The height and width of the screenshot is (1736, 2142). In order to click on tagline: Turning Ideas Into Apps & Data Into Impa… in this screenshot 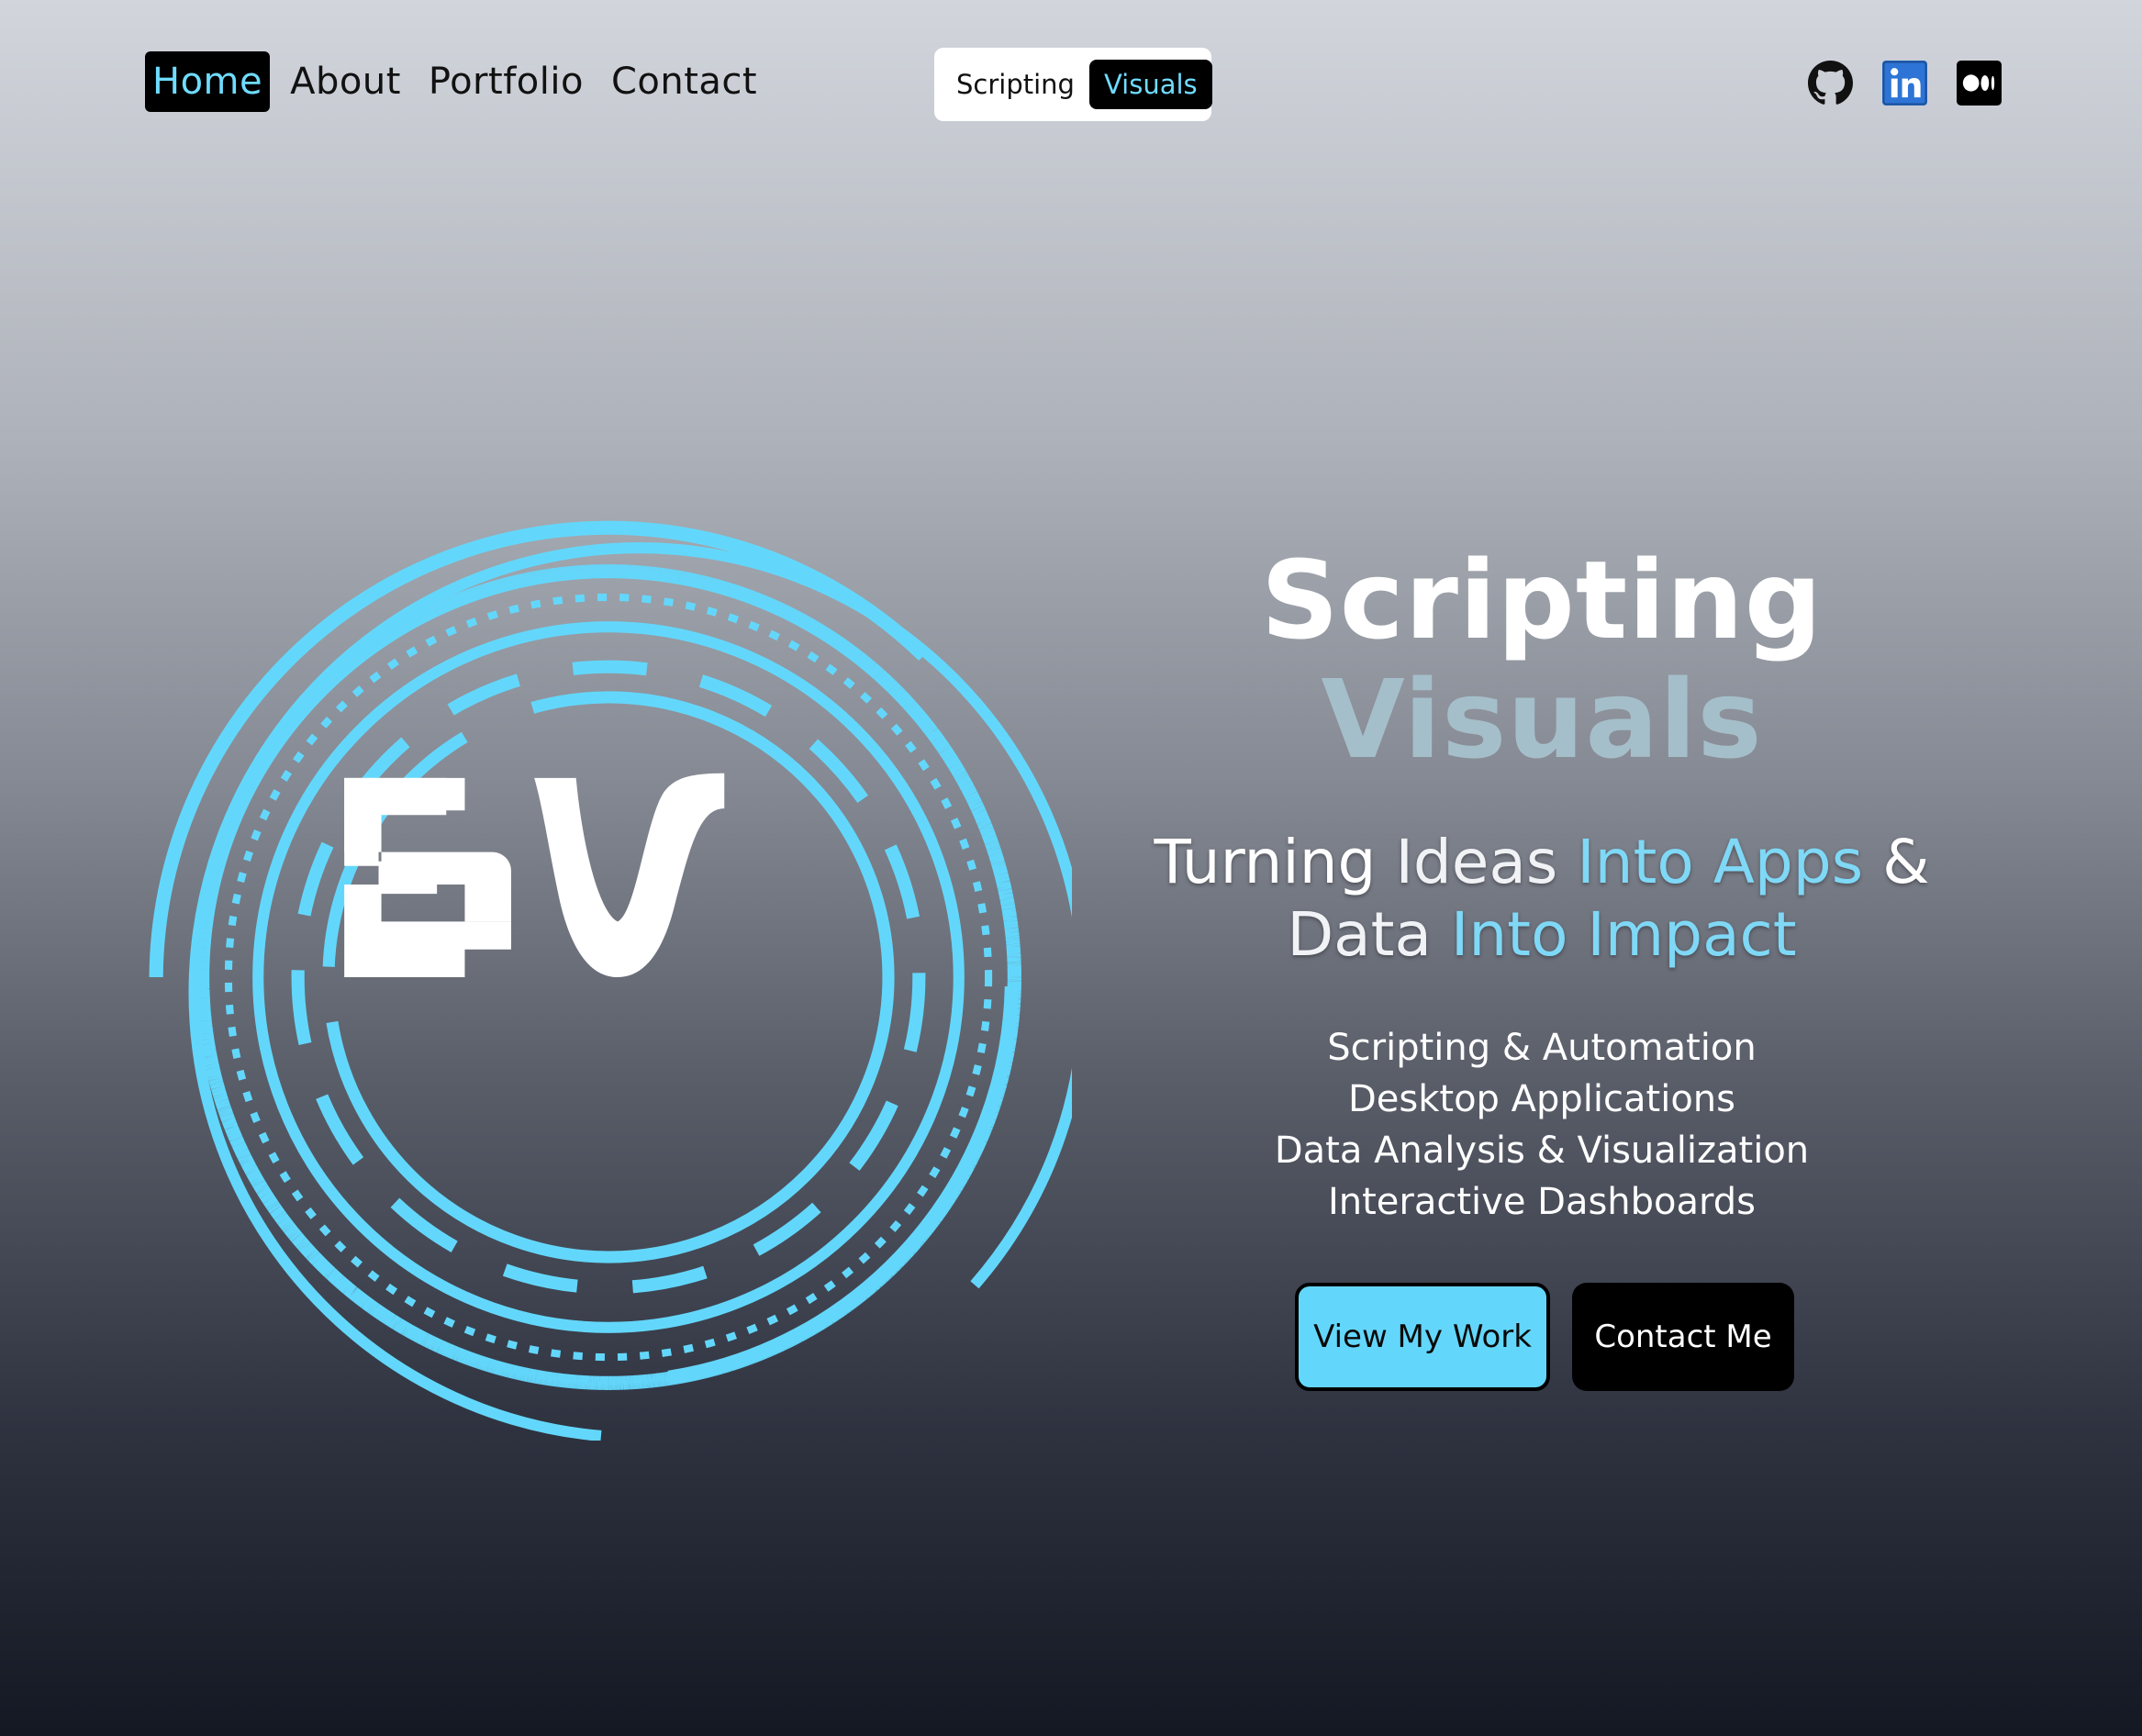, I will do `click(1542, 898)`.